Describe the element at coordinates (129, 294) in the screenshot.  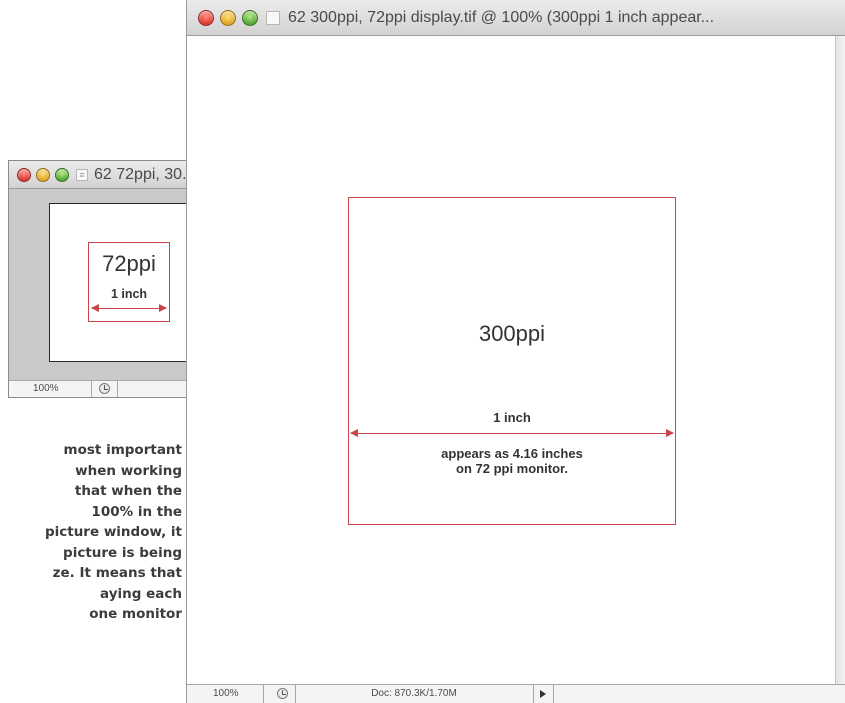
I see `small-inch-label: 1 inch` at that location.